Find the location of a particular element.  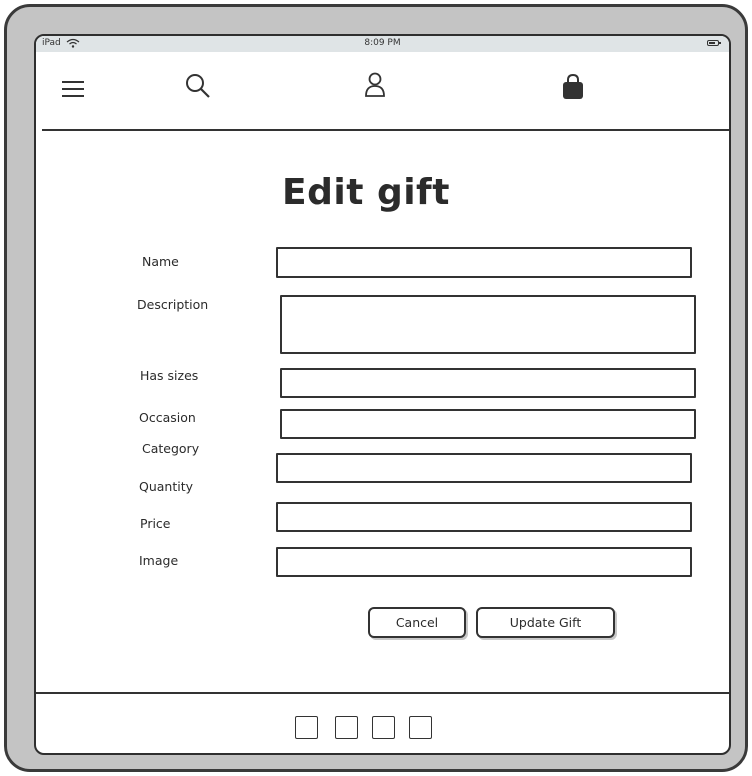

cancel-button: Cancel is located at coordinates (417, 622).